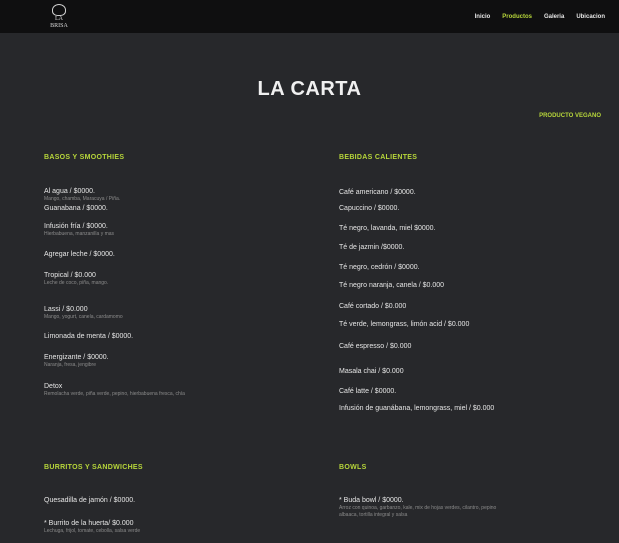 This screenshot has height=543, width=619. Describe the element at coordinates (169, 208) in the screenshot. I see `list-item: Guanabana / $0000.` at that location.